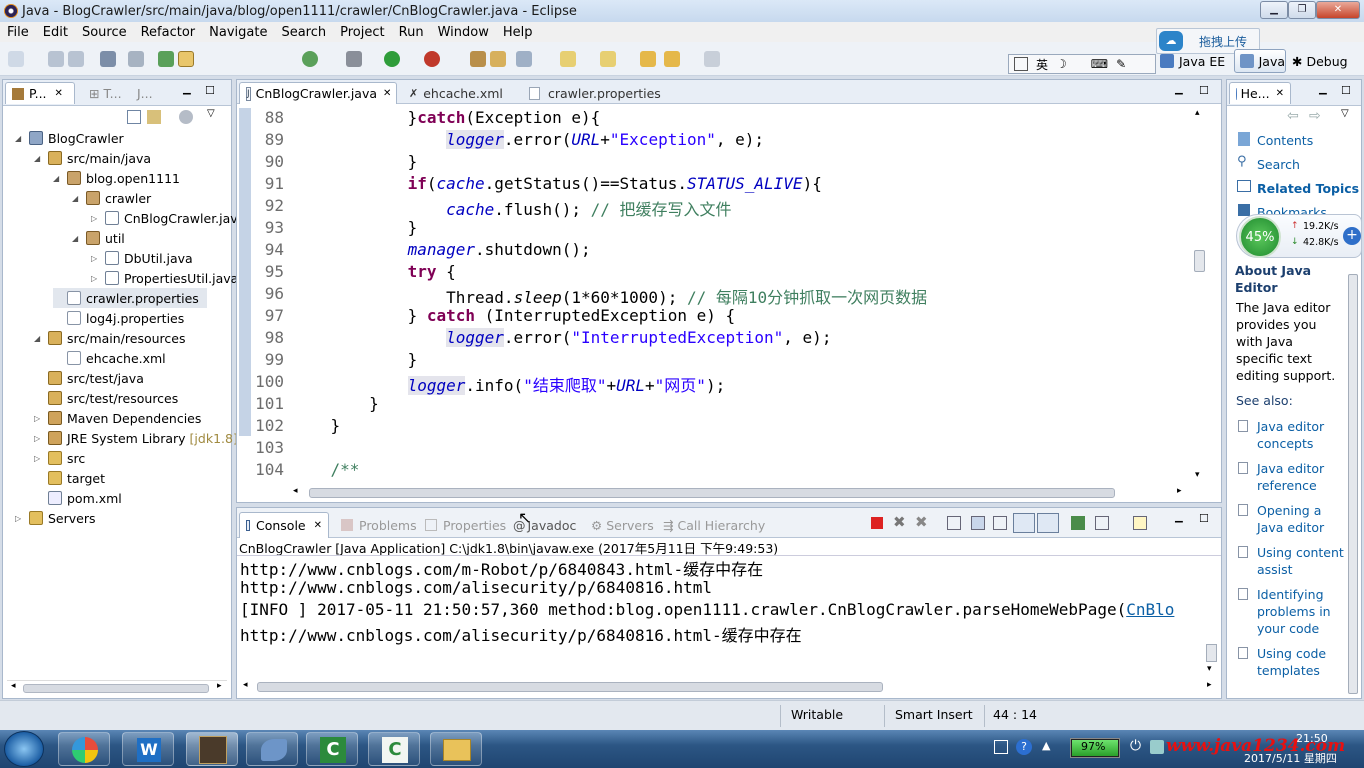  Describe the element at coordinates (921, 522) in the screenshot. I see `remove-all-icon: ✖` at that location.